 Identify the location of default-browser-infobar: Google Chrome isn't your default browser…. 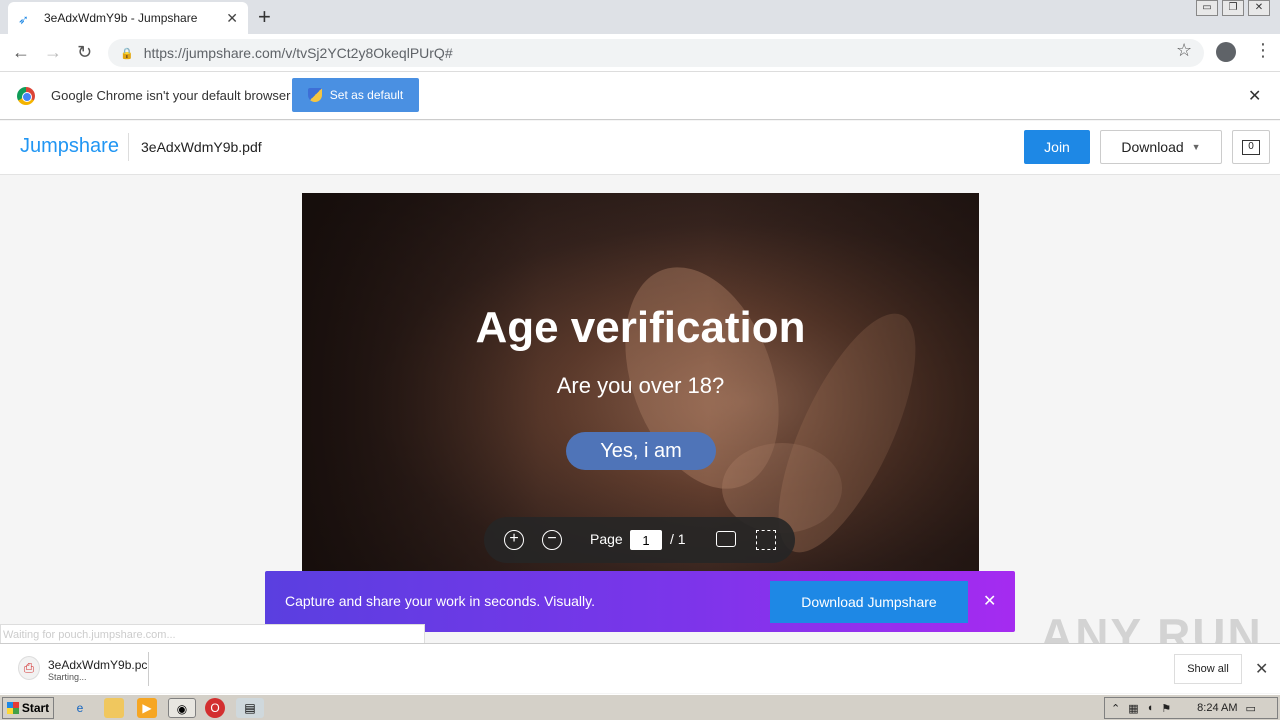
(640, 96).